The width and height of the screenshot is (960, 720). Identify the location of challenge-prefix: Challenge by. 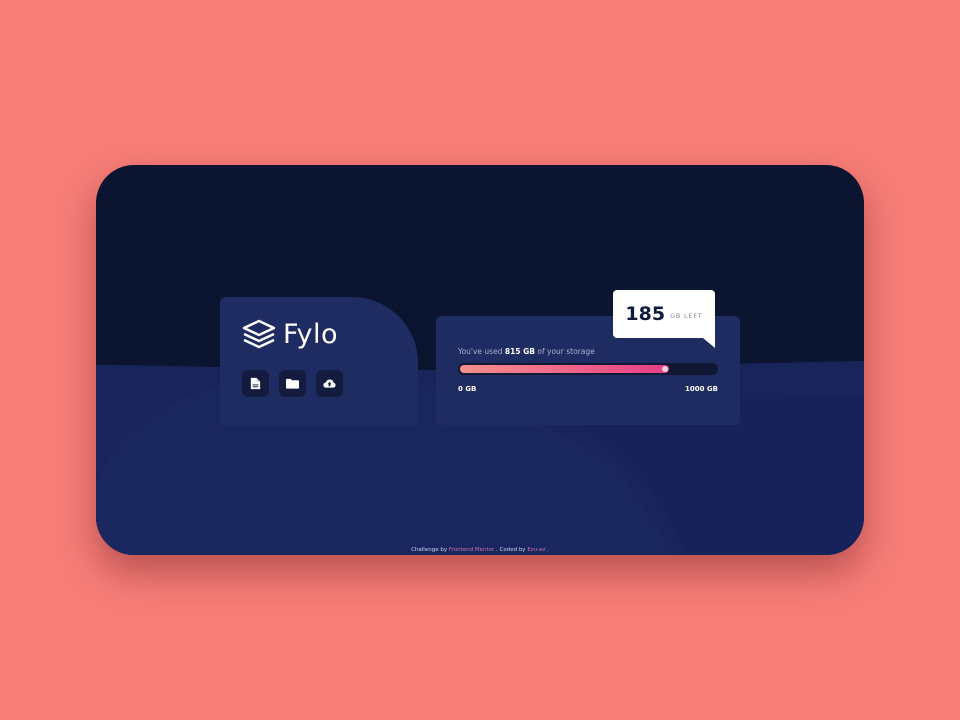
(429, 550).